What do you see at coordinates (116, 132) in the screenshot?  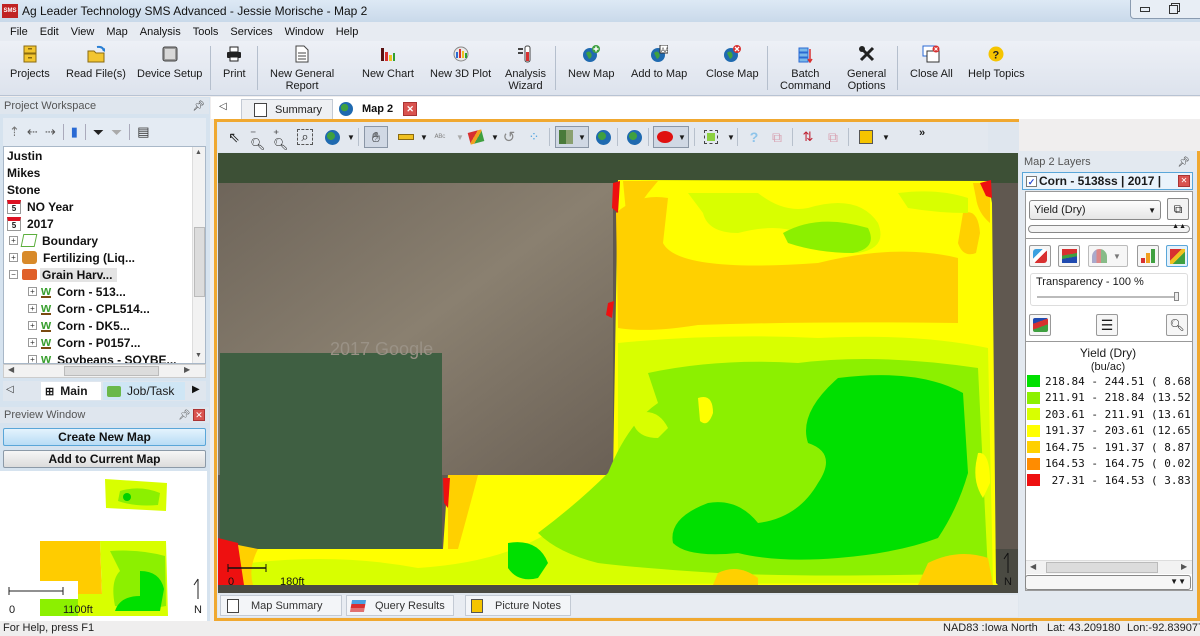 I see `clear-filter-icon: ⏷` at bounding box center [116, 132].